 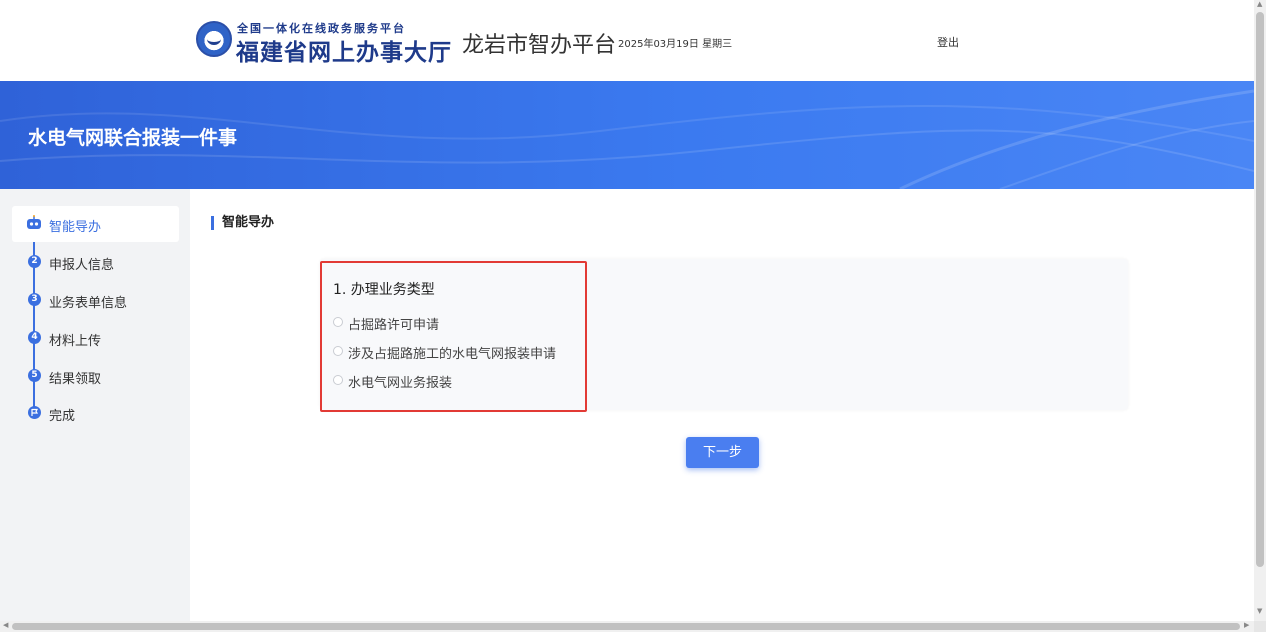 What do you see at coordinates (1260, 626) in the screenshot?
I see `scrollbar-corner` at bounding box center [1260, 626].